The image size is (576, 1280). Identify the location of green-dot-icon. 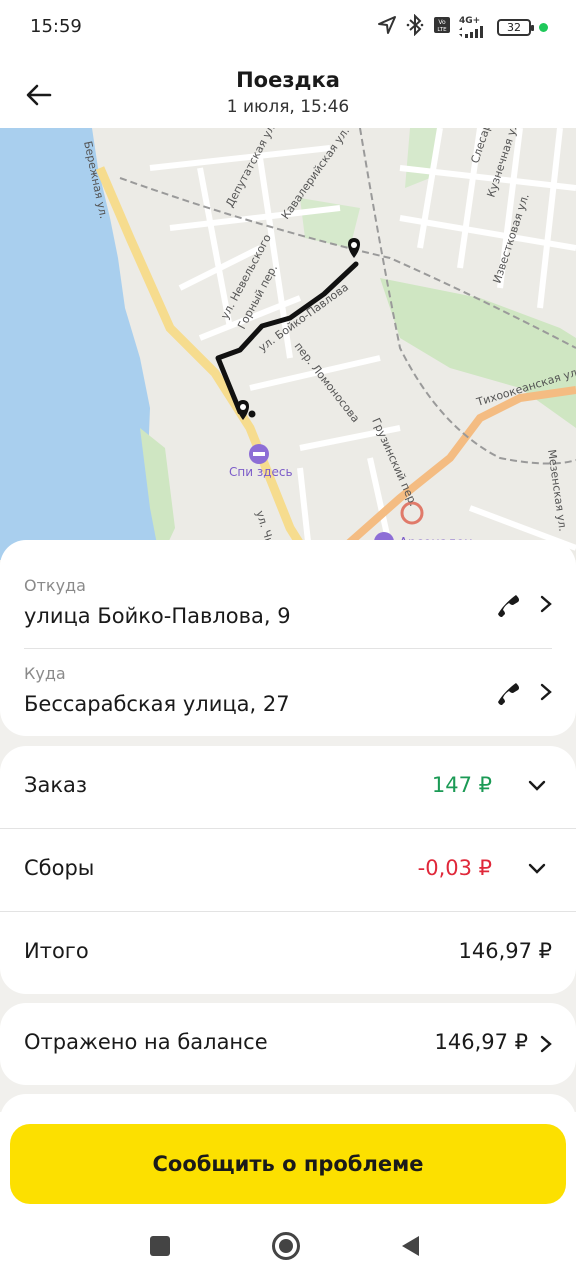
(543, 27).